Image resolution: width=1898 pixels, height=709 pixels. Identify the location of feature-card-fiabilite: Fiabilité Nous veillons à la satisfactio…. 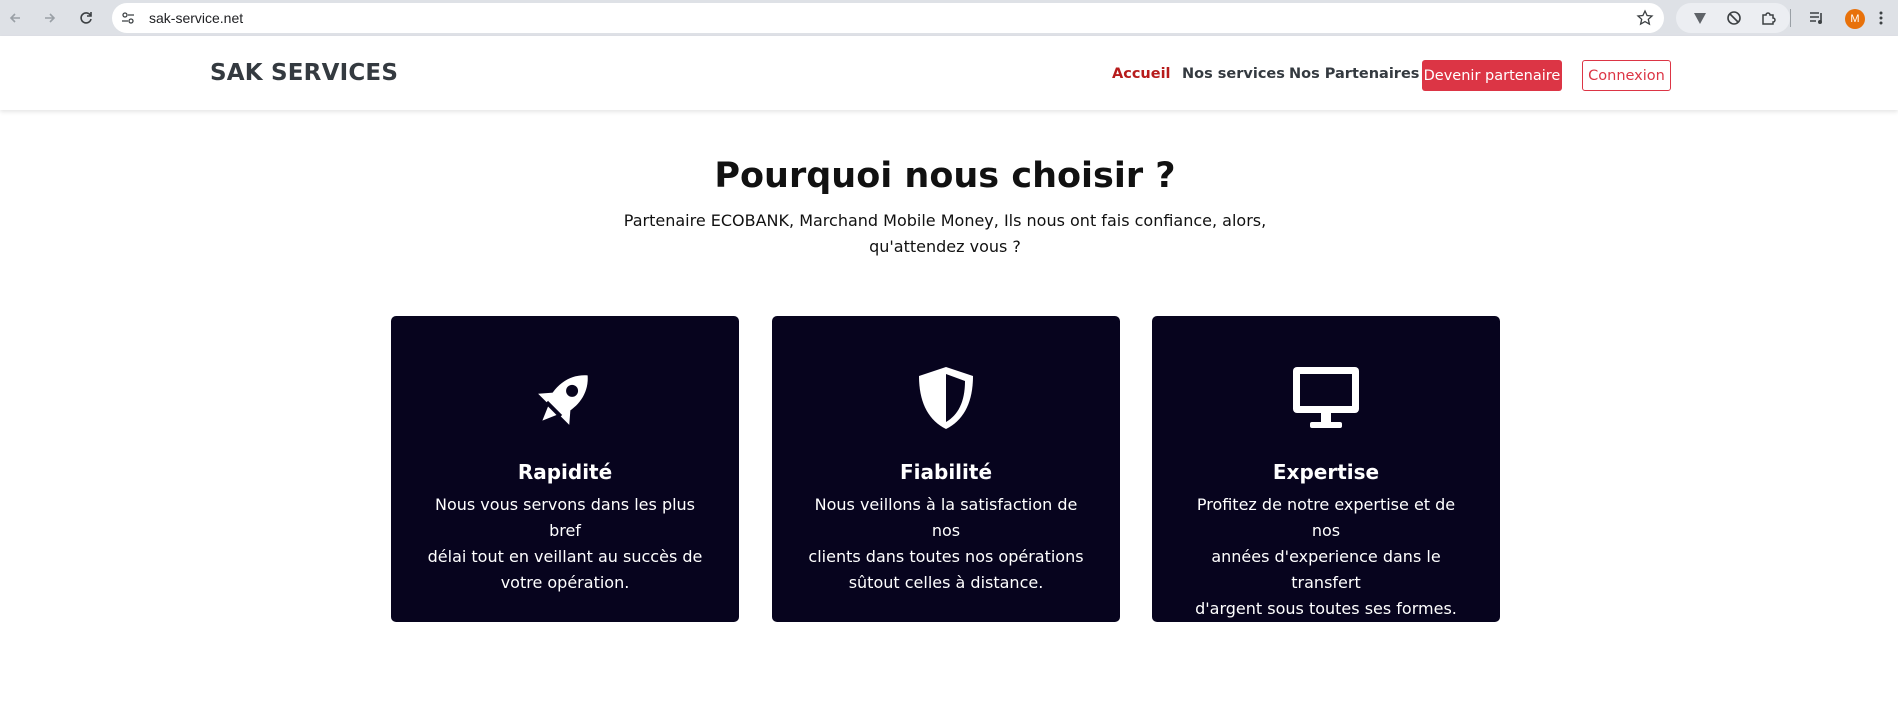
(946, 469).